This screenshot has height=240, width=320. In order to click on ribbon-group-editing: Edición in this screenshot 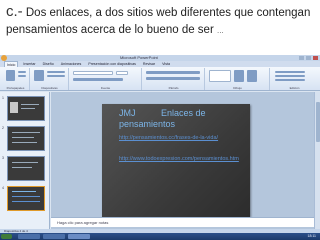, I will do `click(294, 79)`.